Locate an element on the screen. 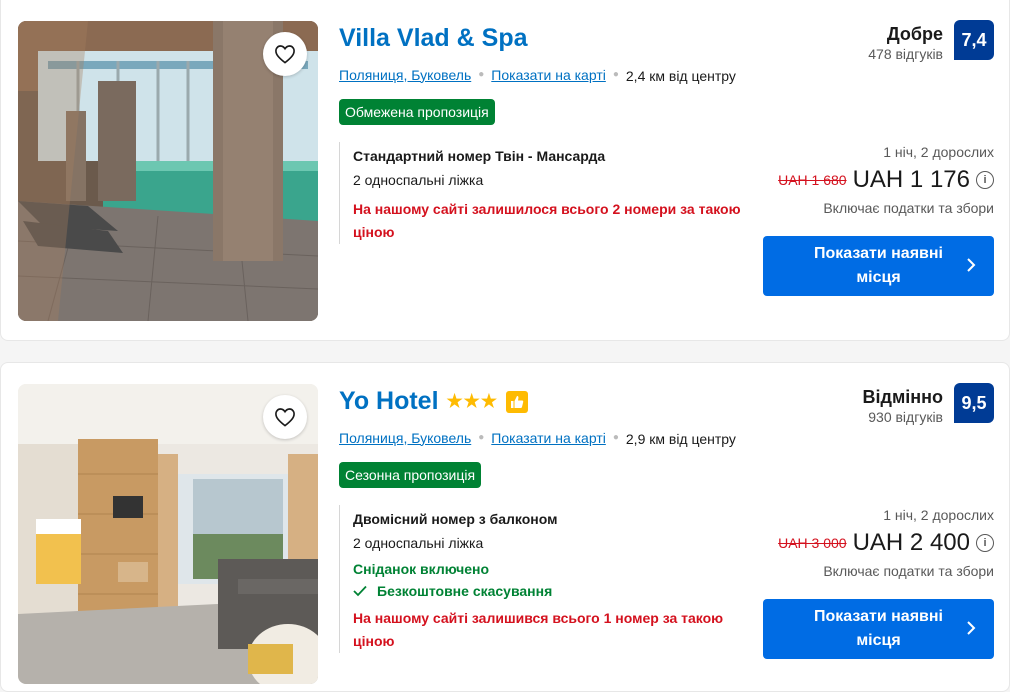 The height and width of the screenshot is (692, 1010). original-price: UAH 3 000 is located at coordinates (812, 543).